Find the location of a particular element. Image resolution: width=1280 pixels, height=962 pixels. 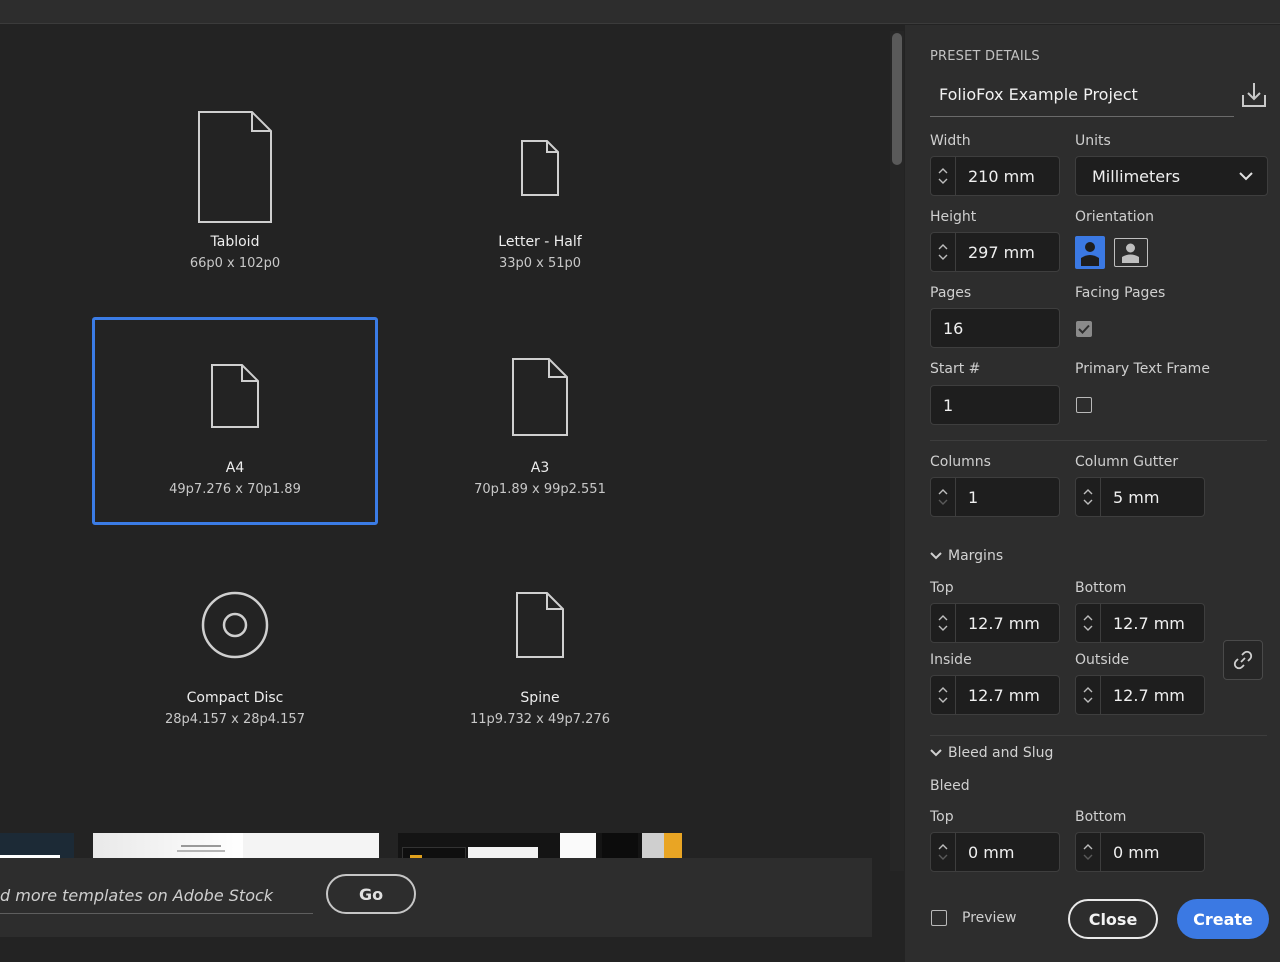

preview-label: Preview is located at coordinates (989, 918).